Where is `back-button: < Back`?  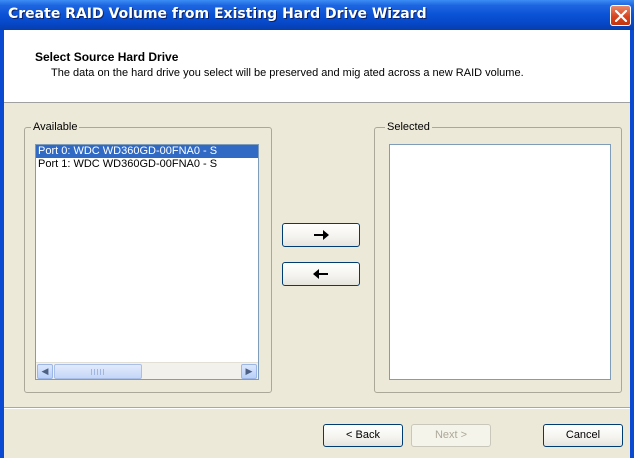 back-button: < Back is located at coordinates (363, 435).